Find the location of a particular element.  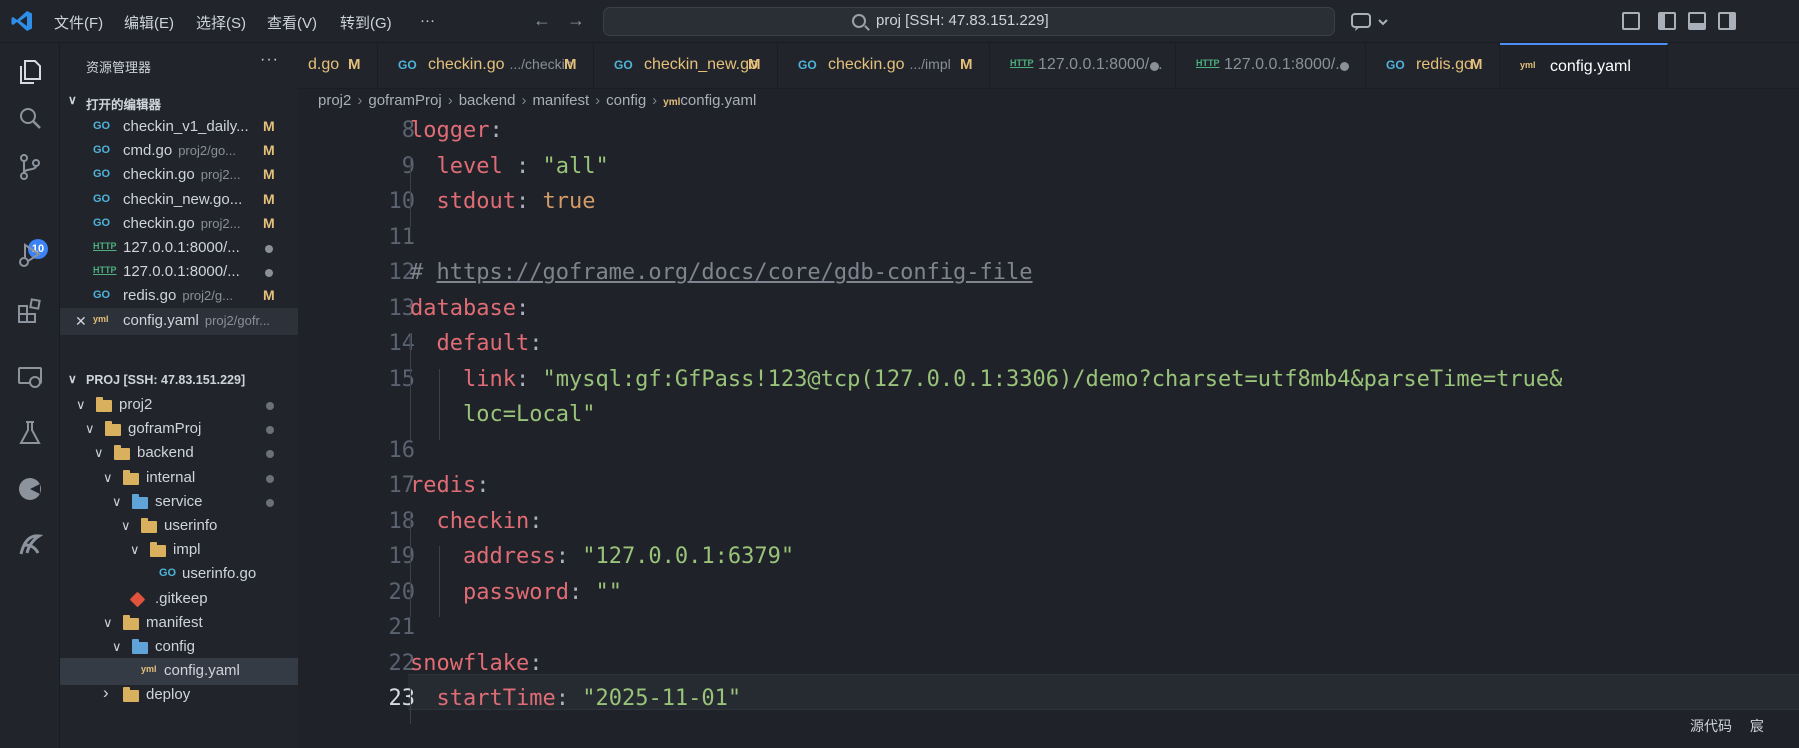

go-file-icon: GO is located at coordinates (102, 174).